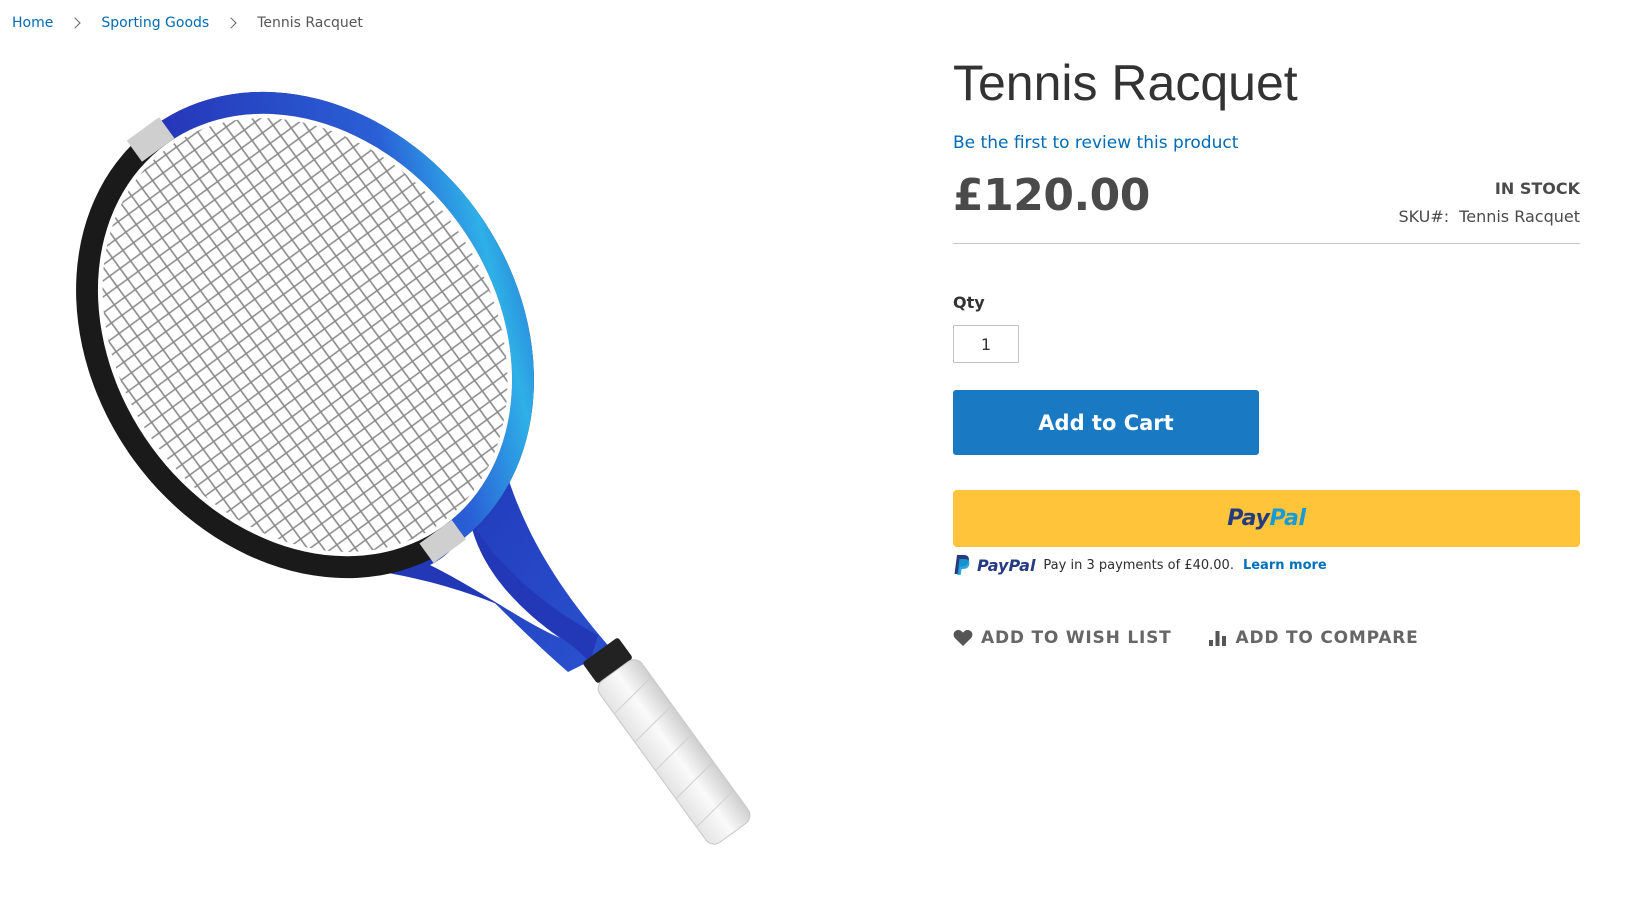 Image resolution: width=1636 pixels, height=898 pixels. Describe the element at coordinates (1266, 243) in the screenshot. I see `divider` at that location.